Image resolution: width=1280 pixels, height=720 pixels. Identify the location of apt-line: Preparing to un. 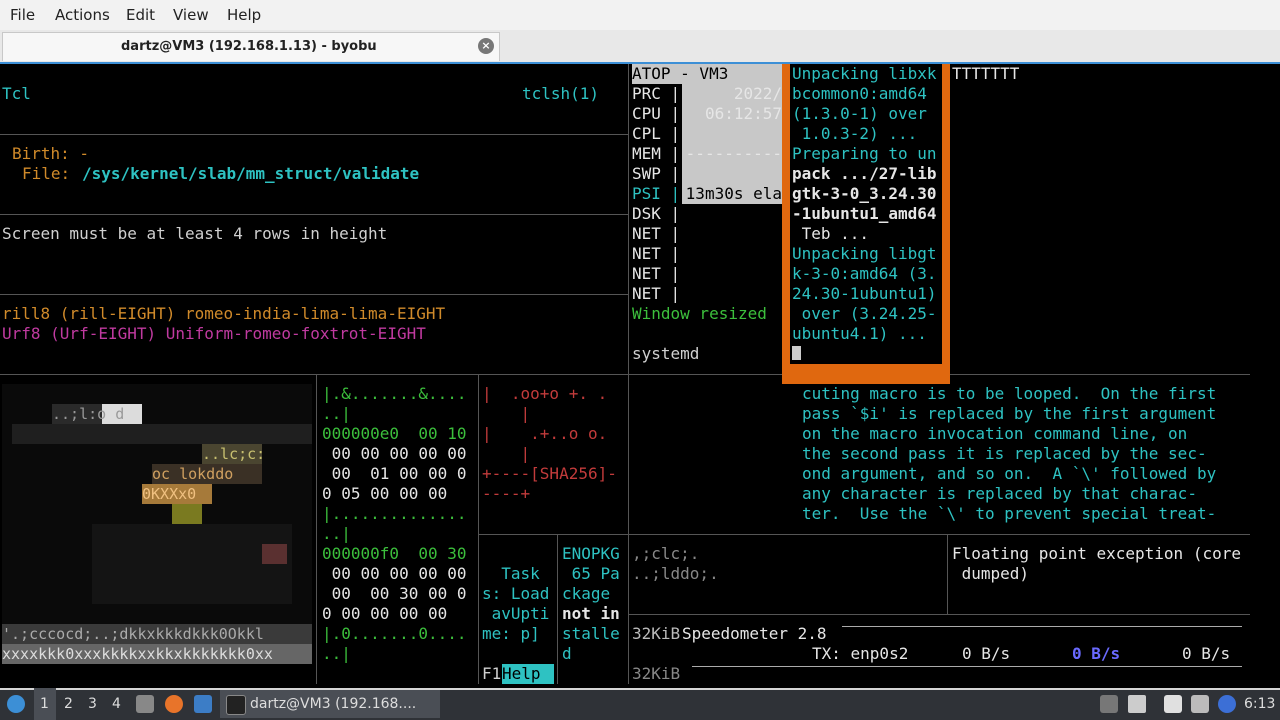
(864, 153).